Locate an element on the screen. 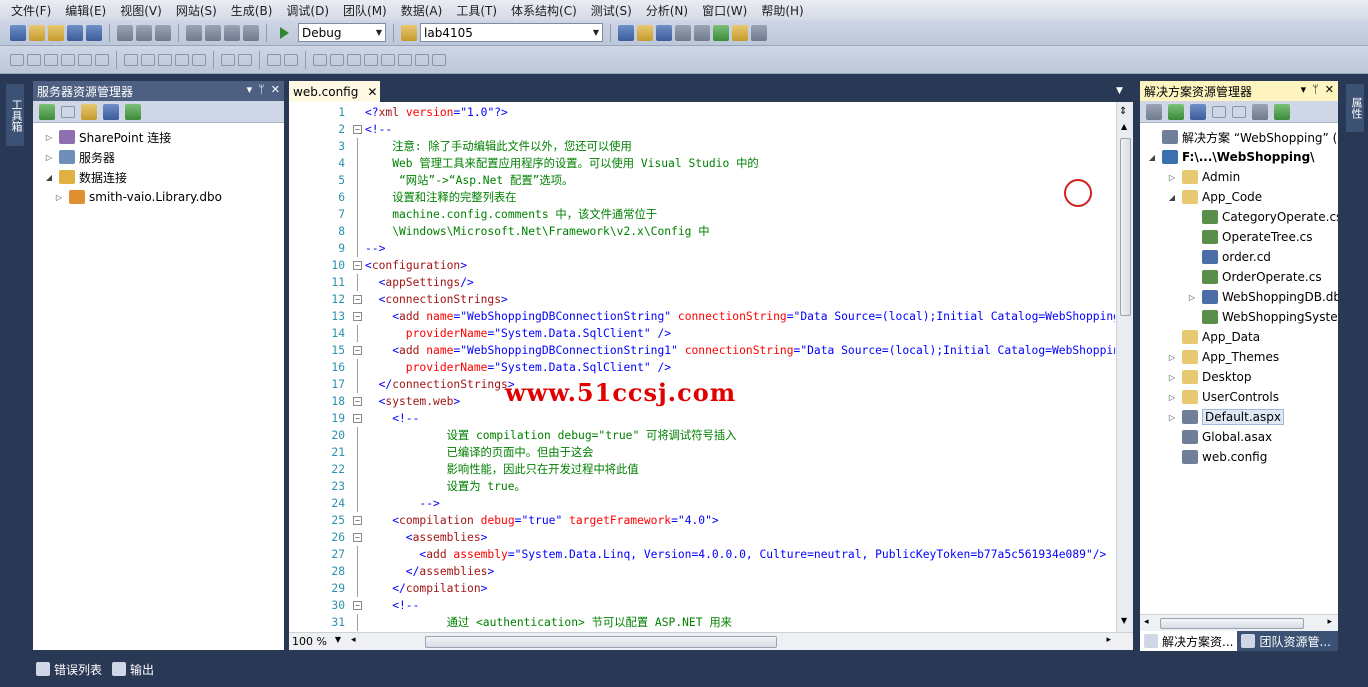 Image resolution: width=1368 pixels, height=687 pixels. horizontal-scrollbar: ◂ ▸ is located at coordinates (1239, 622).